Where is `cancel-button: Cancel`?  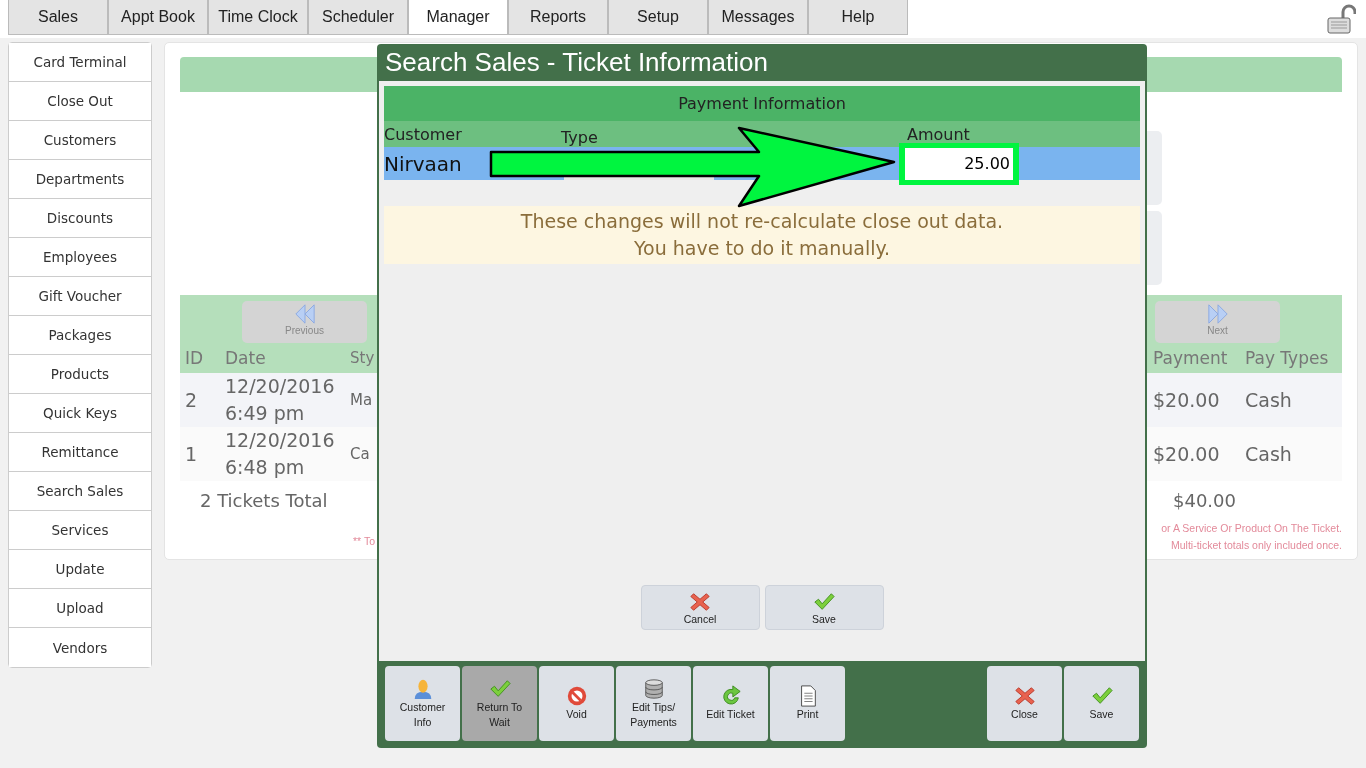 cancel-button: Cancel is located at coordinates (700, 607).